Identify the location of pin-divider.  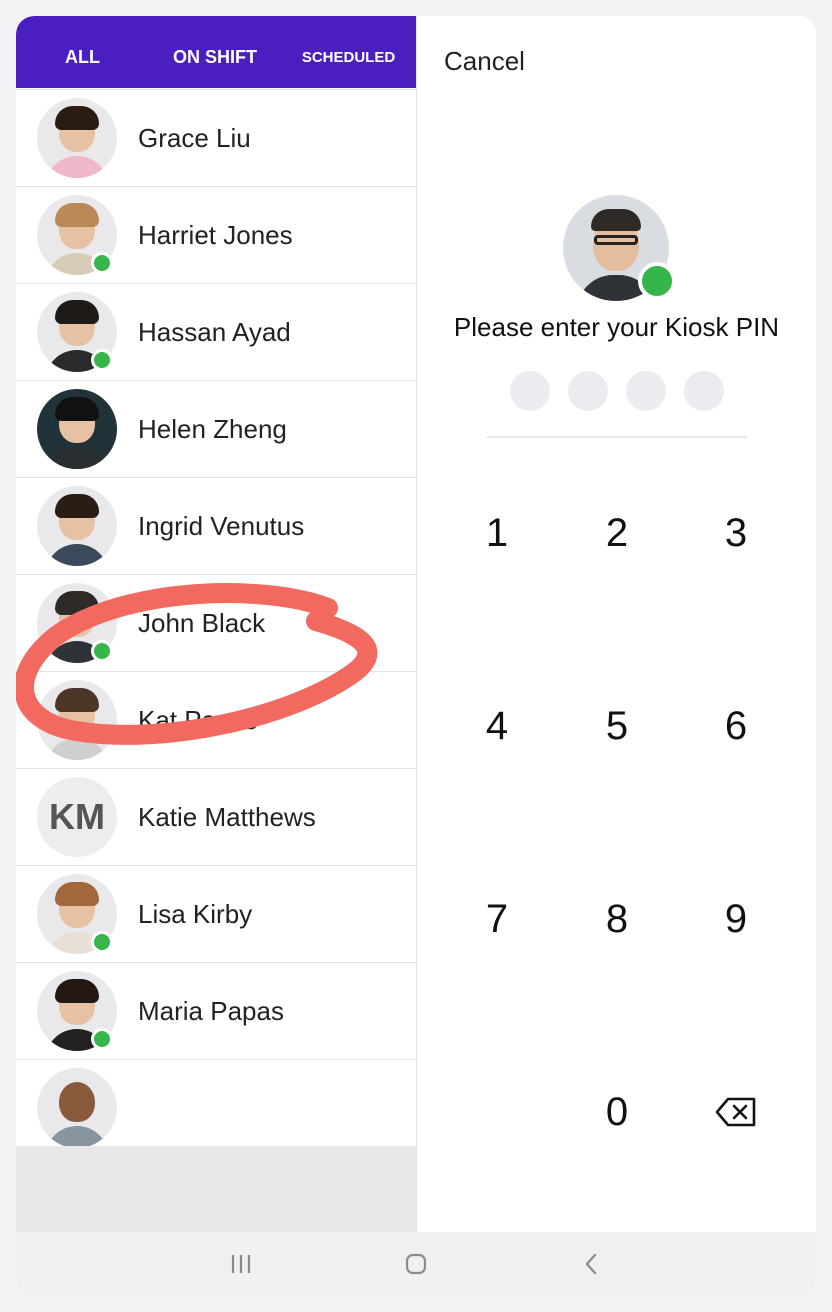
(617, 437).